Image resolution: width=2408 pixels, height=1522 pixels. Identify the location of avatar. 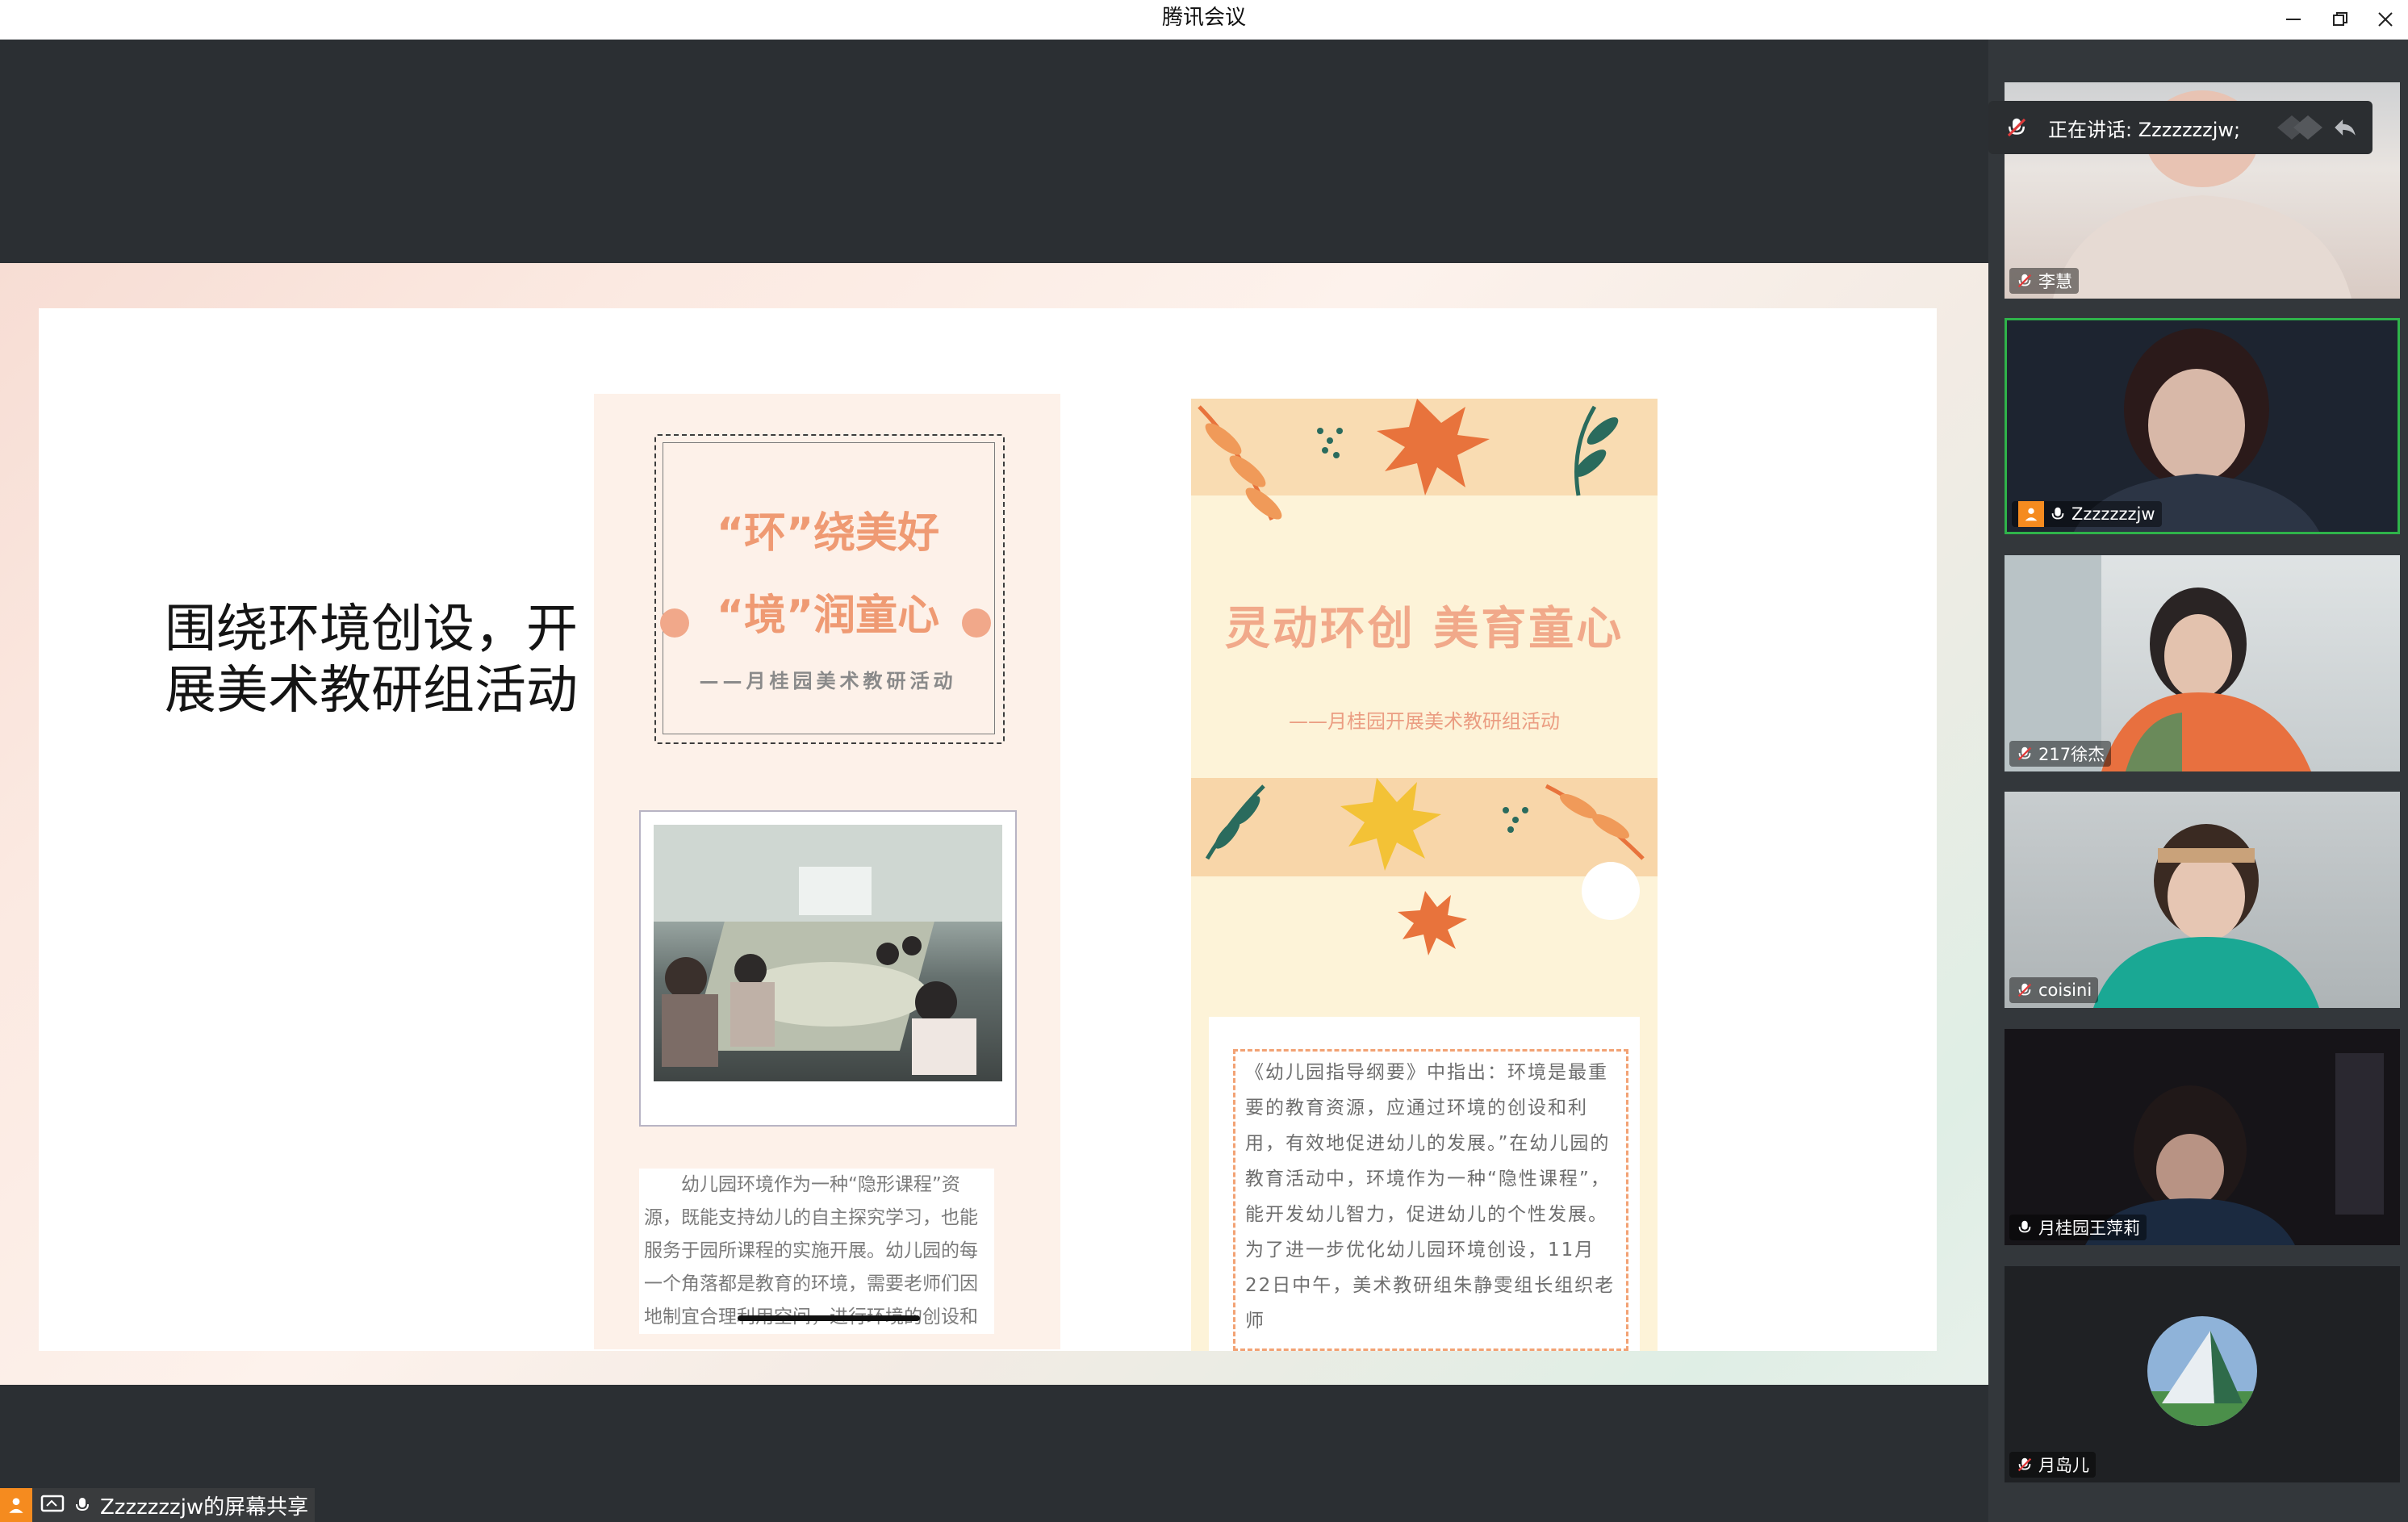
(2202, 1371).